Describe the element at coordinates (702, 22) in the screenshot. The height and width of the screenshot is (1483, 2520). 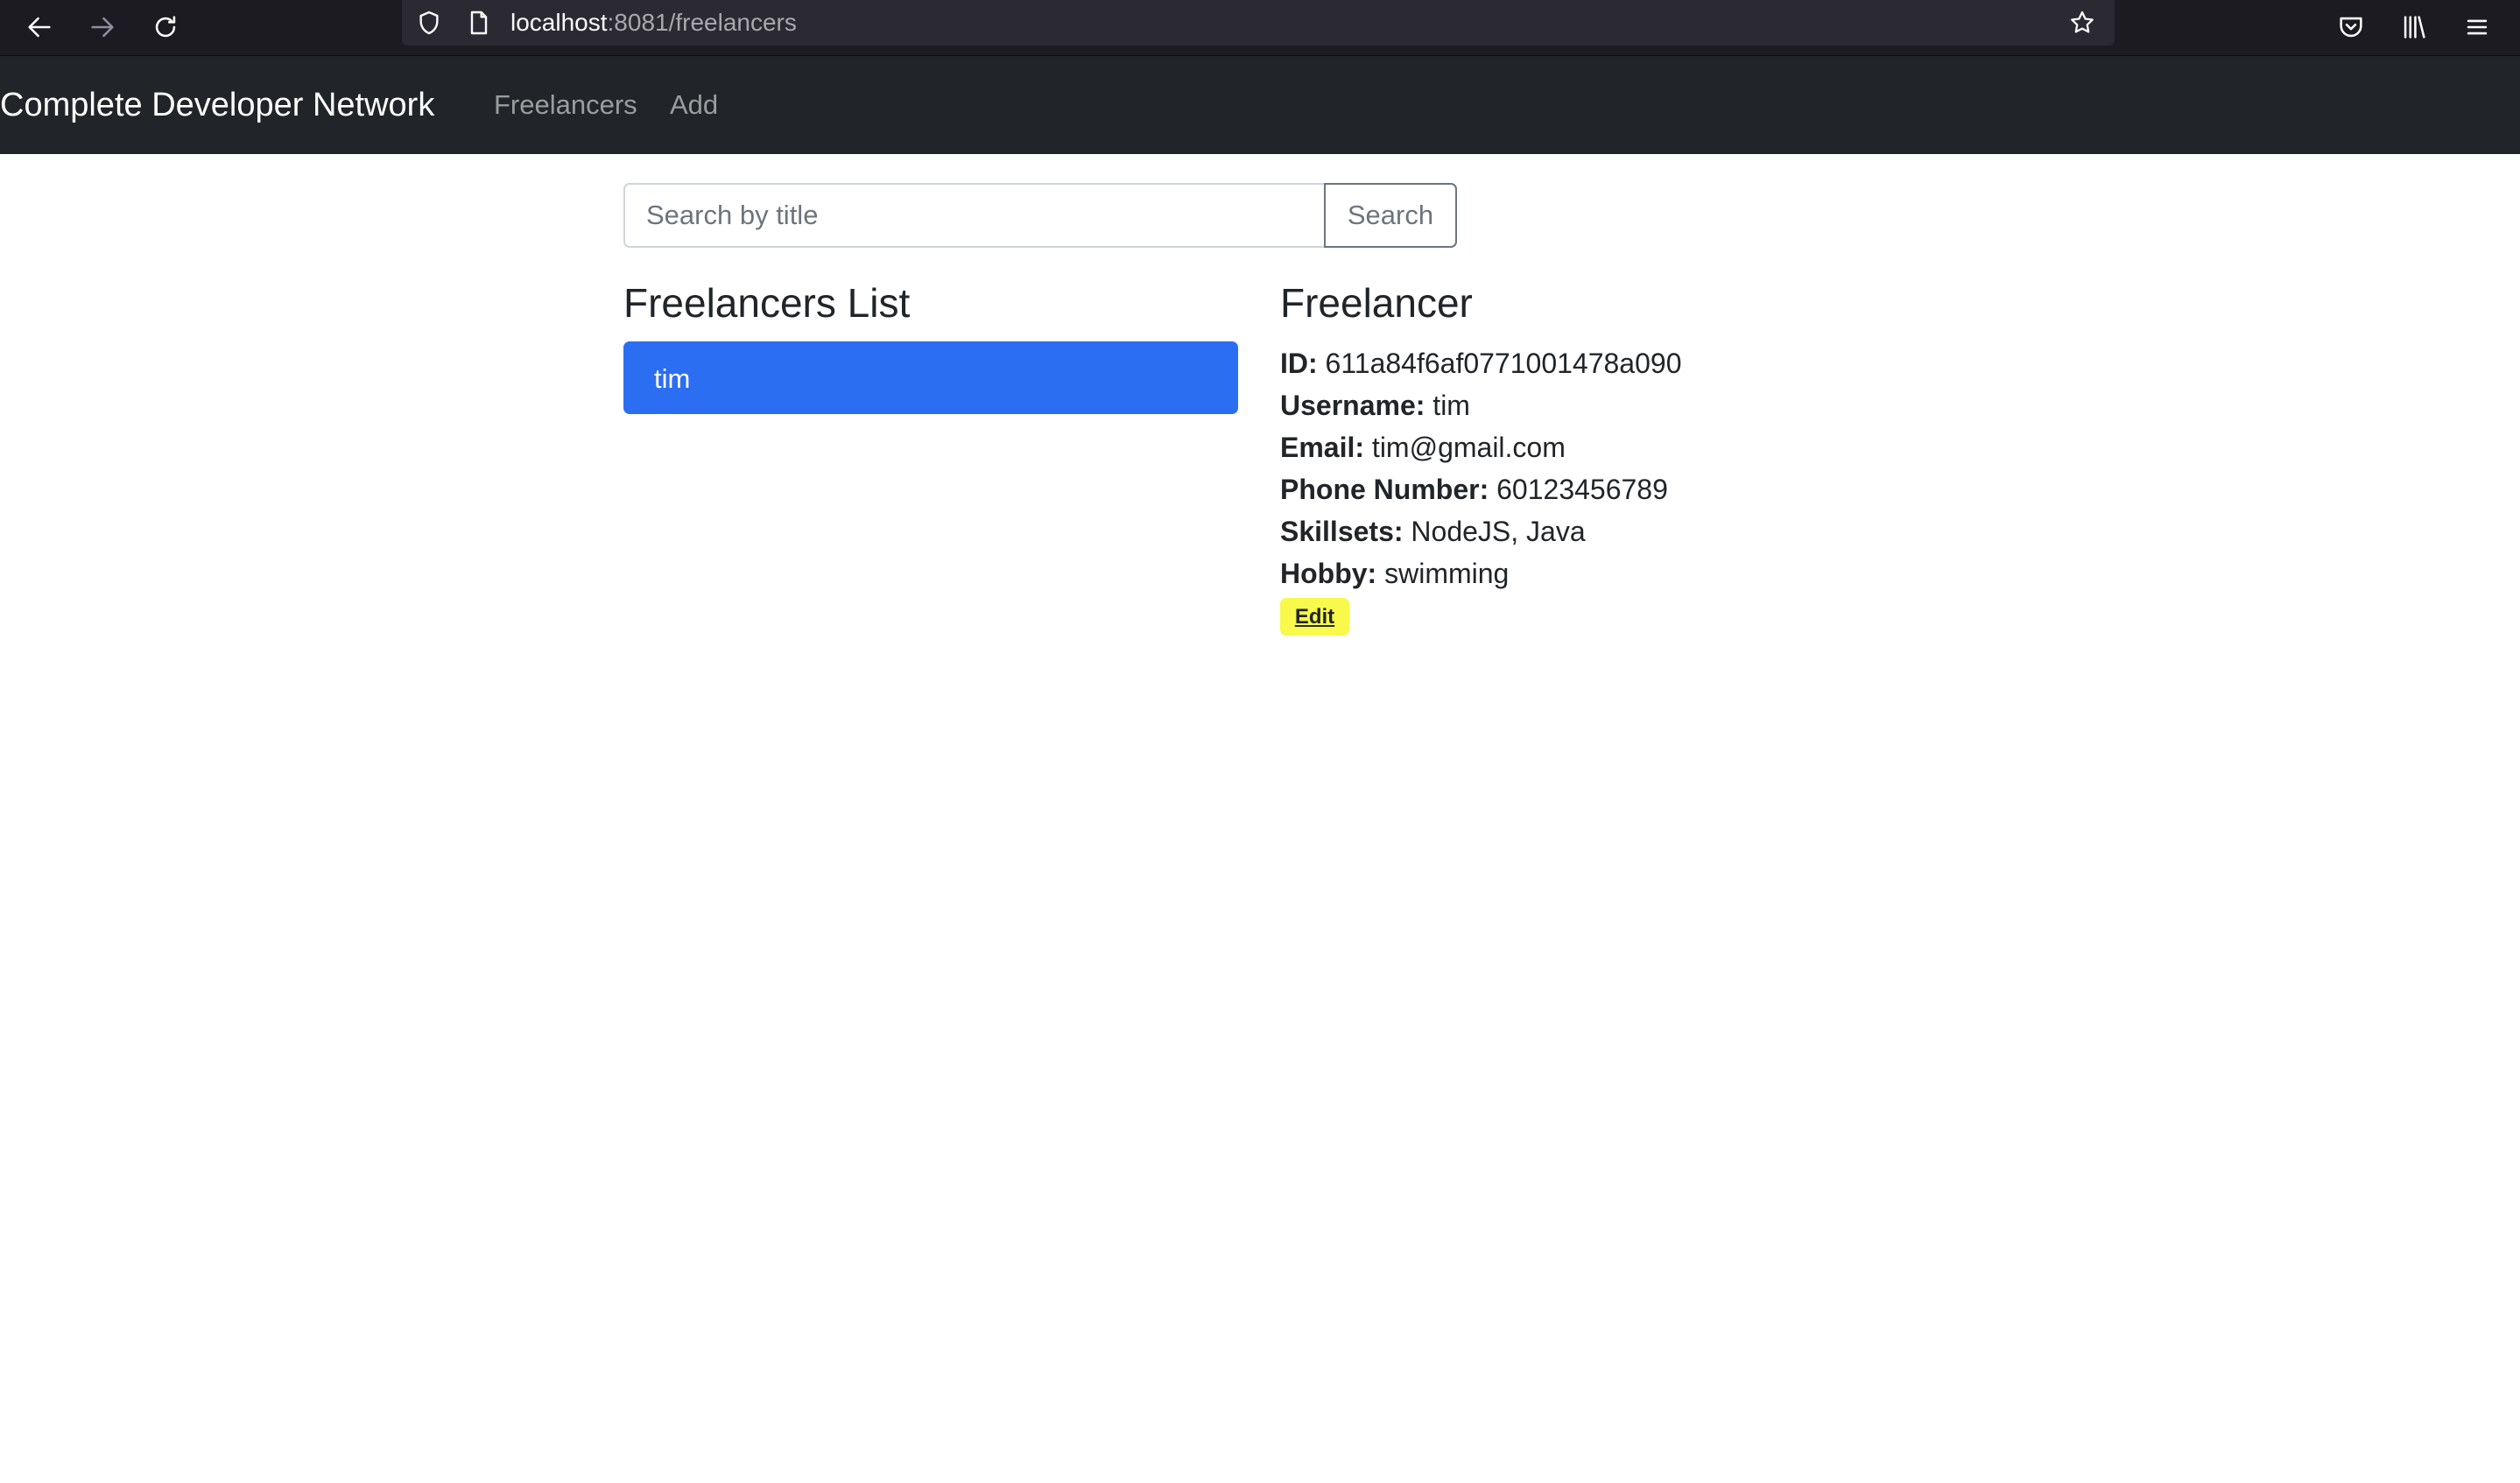
I see `url-path: :8081/freelancers` at that location.